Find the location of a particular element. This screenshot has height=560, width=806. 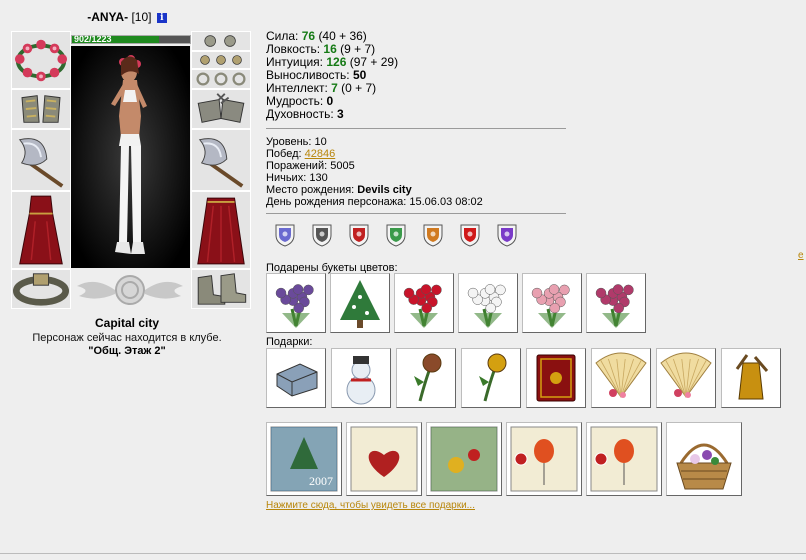

daisy-bouquet-icon is located at coordinates (488, 303).